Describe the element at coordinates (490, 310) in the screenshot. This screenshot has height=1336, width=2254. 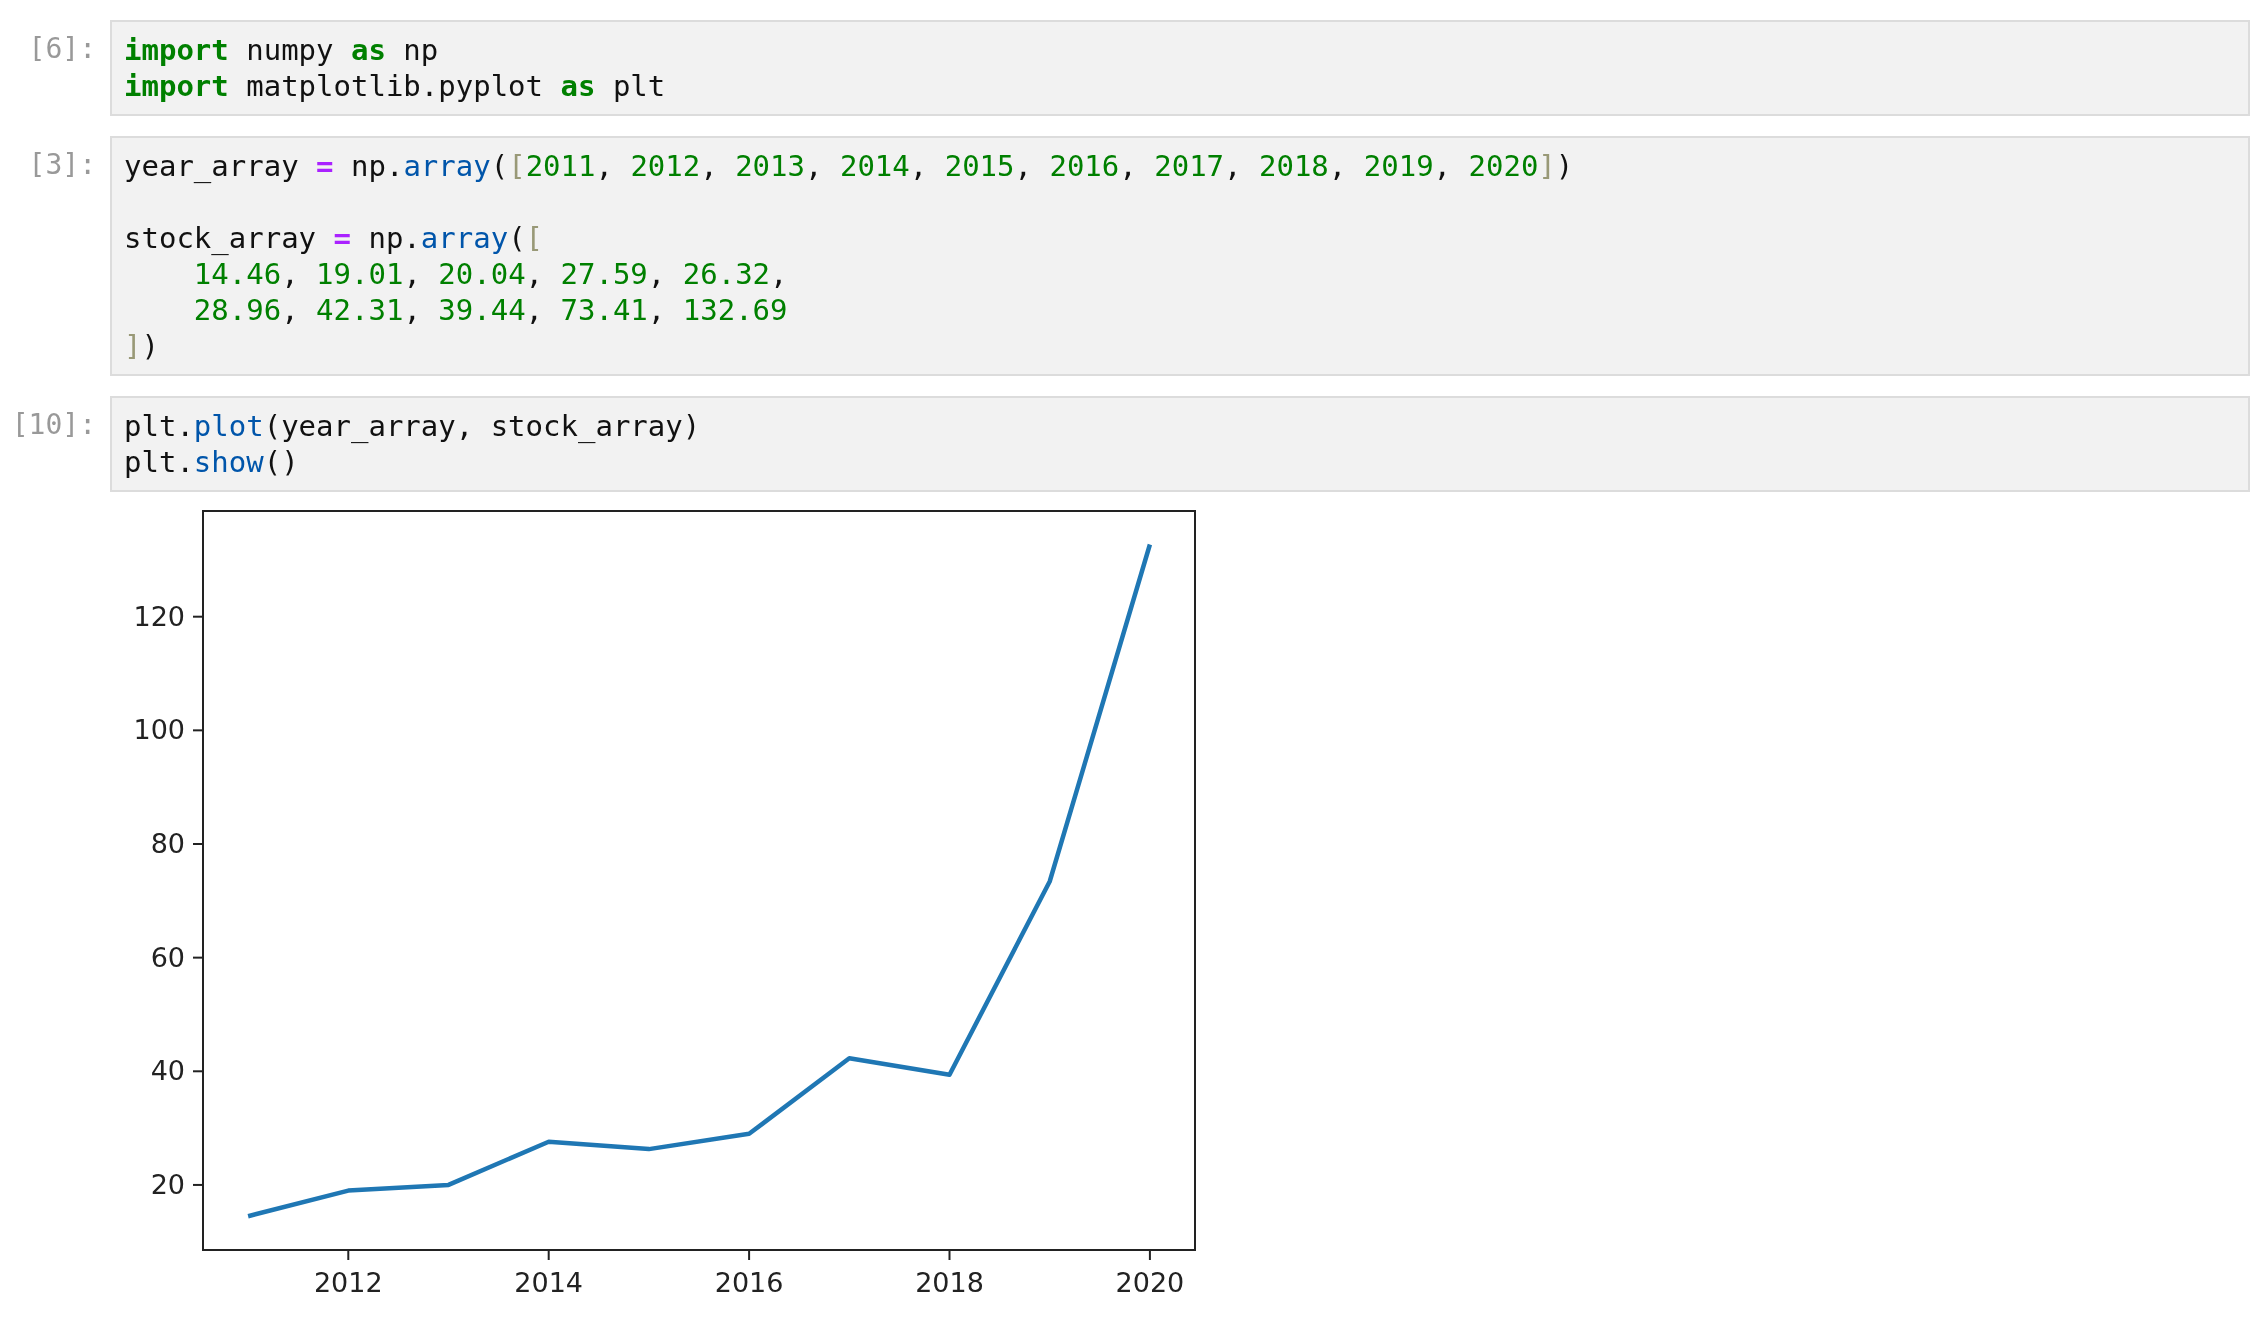
I see `code-line: 28.96, 42.31, 39.44, 73.41, 132.69` at that location.